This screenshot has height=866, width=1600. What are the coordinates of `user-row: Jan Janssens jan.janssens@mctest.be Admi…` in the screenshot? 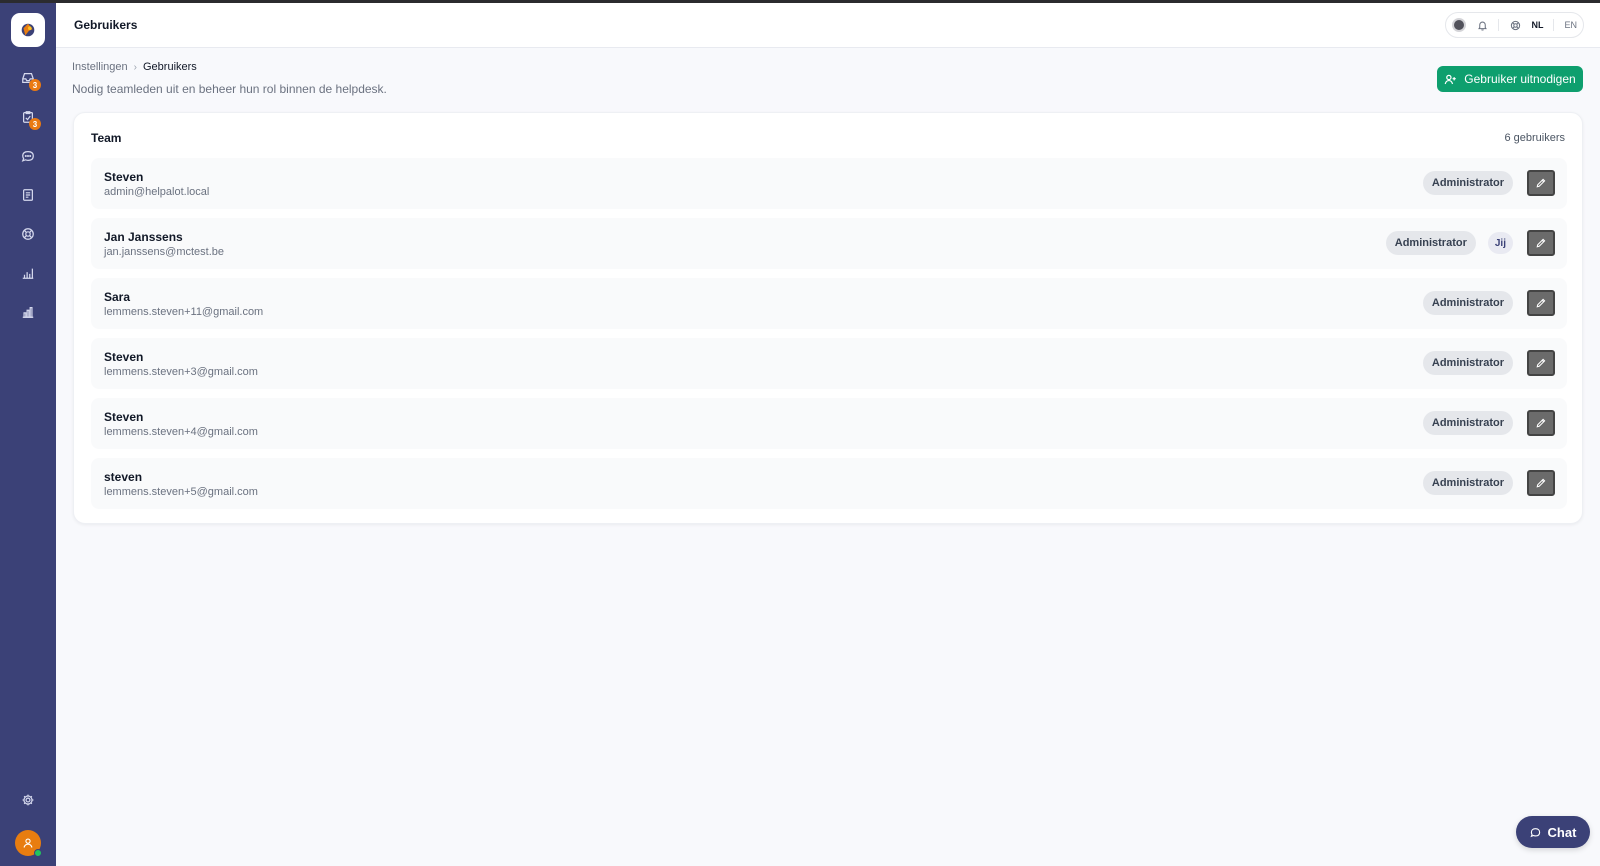 It's located at (829, 243).